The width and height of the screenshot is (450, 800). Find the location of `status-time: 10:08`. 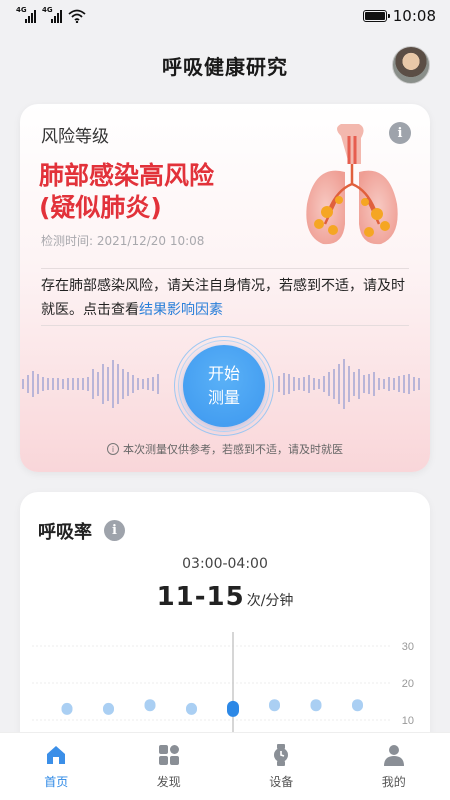

status-time: 10:08 is located at coordinates (414, 16).